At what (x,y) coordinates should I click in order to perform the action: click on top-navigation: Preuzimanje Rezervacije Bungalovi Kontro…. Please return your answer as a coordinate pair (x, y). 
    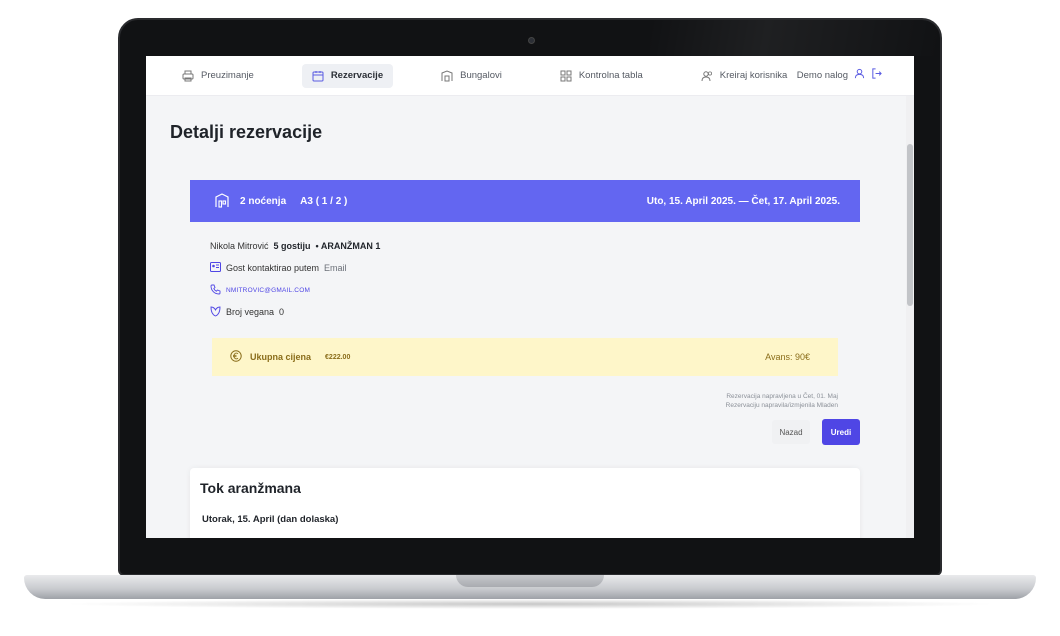
    Looking at the image, I should click on (530, 76).